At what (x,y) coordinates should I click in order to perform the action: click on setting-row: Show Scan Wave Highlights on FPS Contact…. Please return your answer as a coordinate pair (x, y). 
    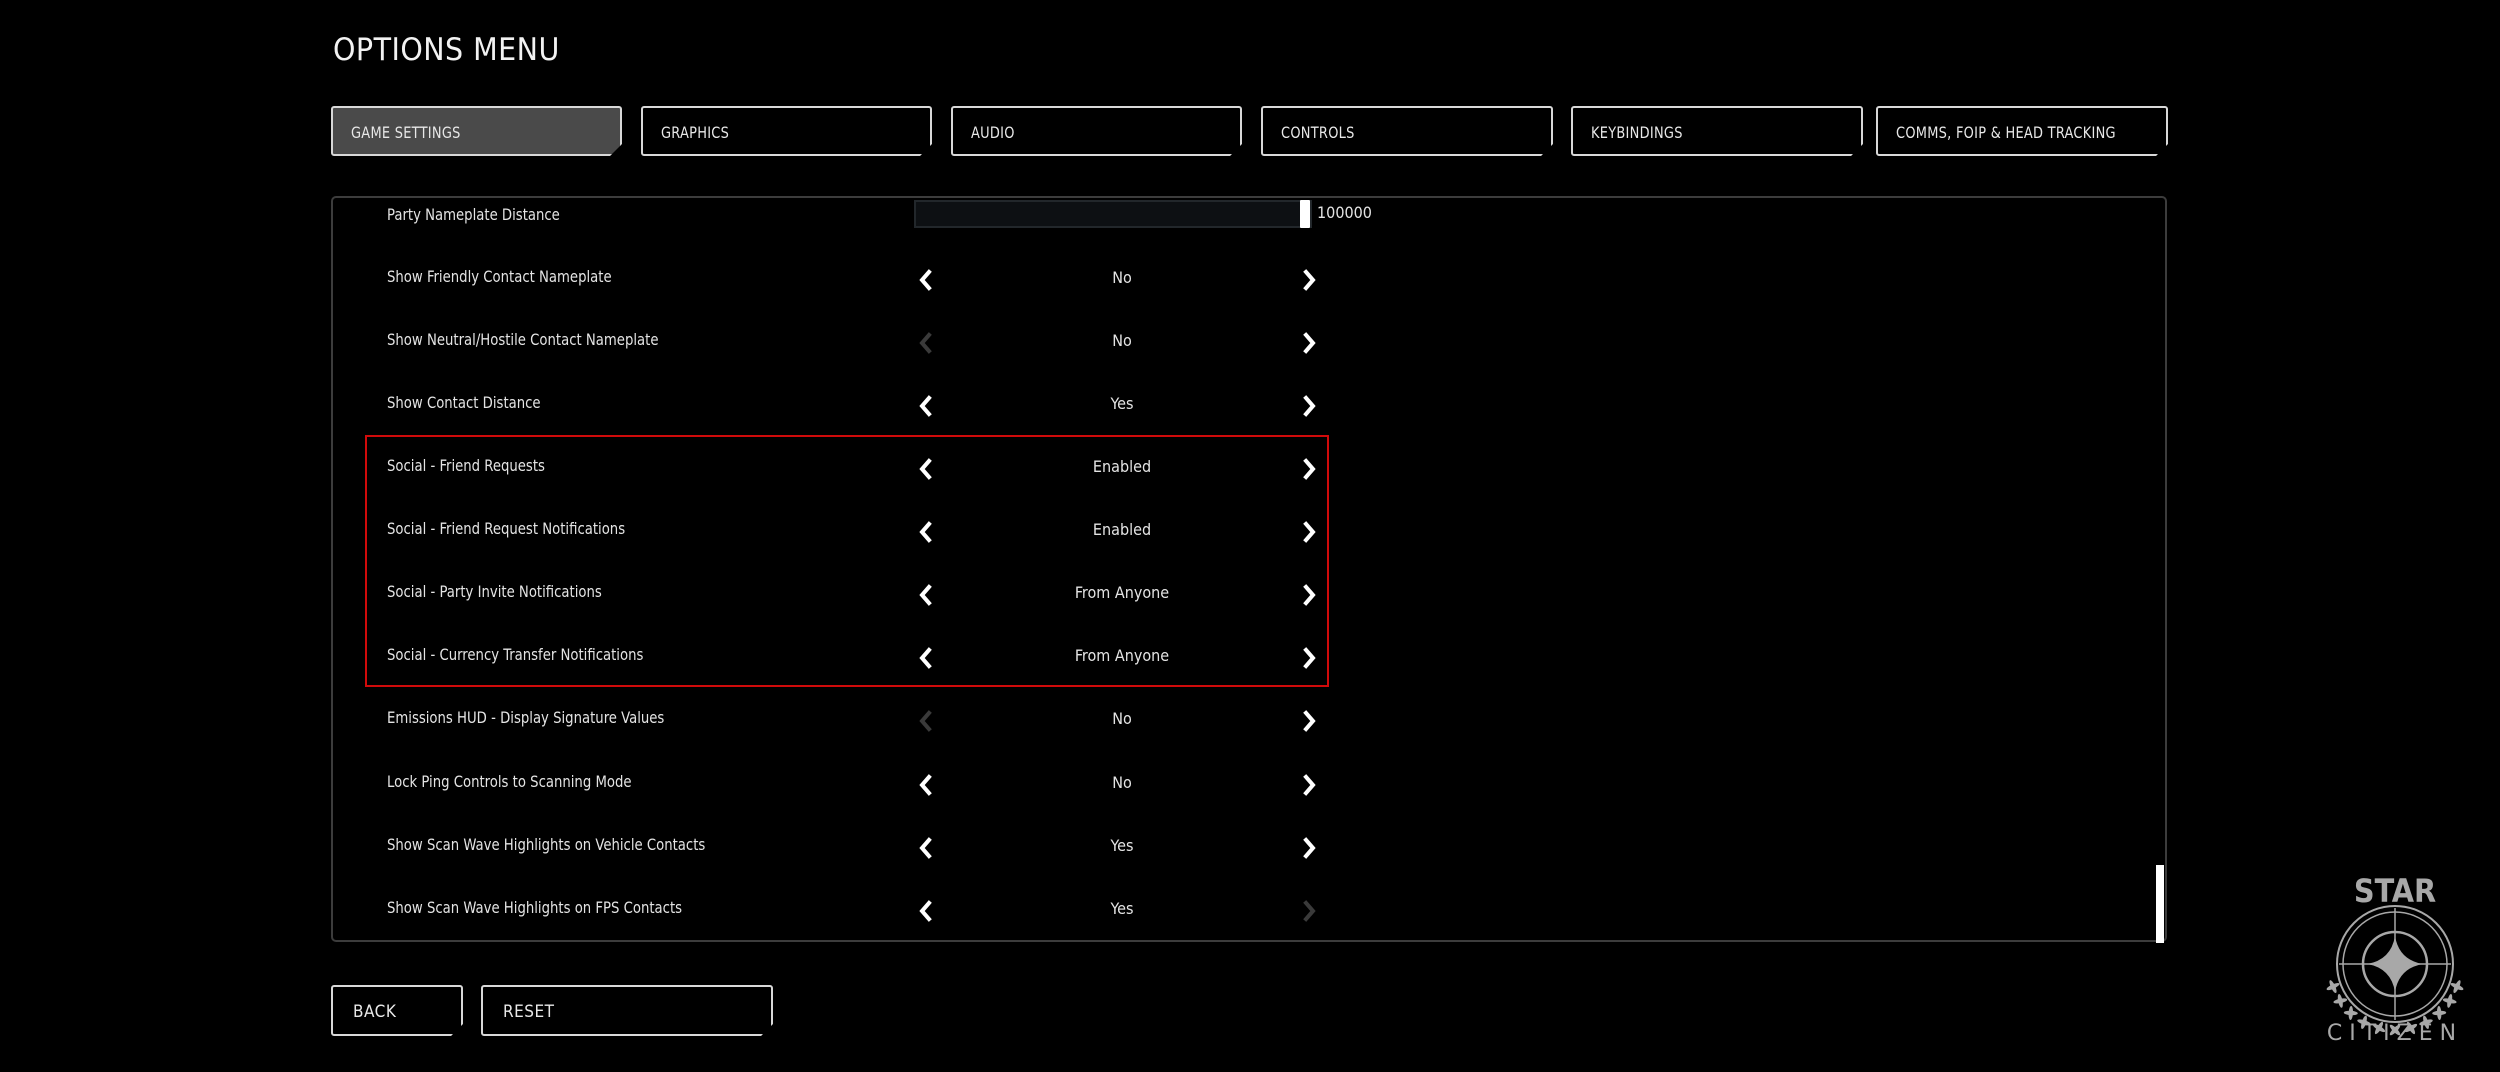
    Looking at the image, I should click on (887, 911).